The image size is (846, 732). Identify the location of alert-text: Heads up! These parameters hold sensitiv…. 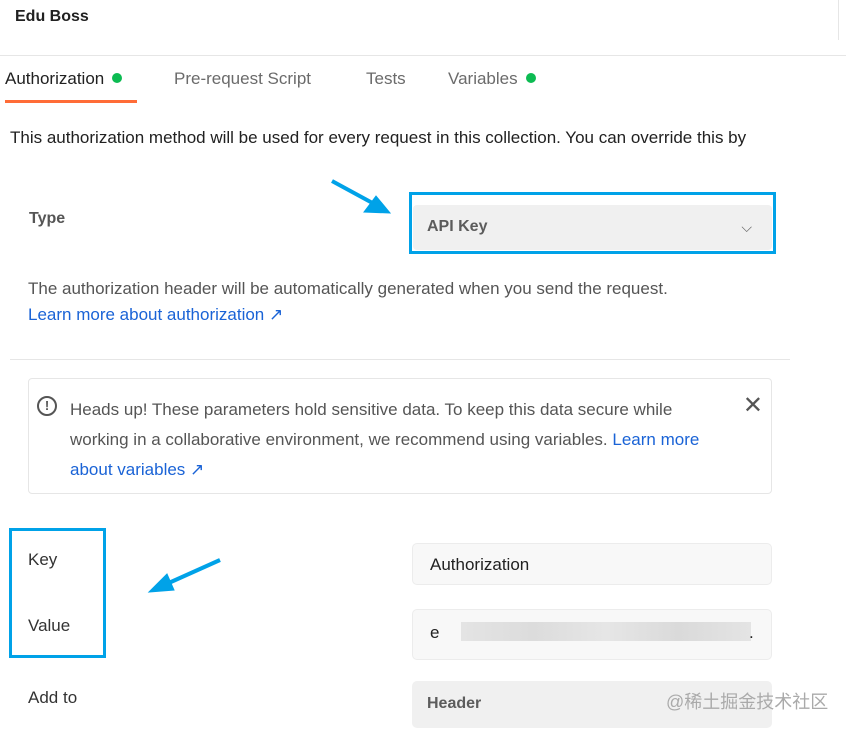
(400, 440).